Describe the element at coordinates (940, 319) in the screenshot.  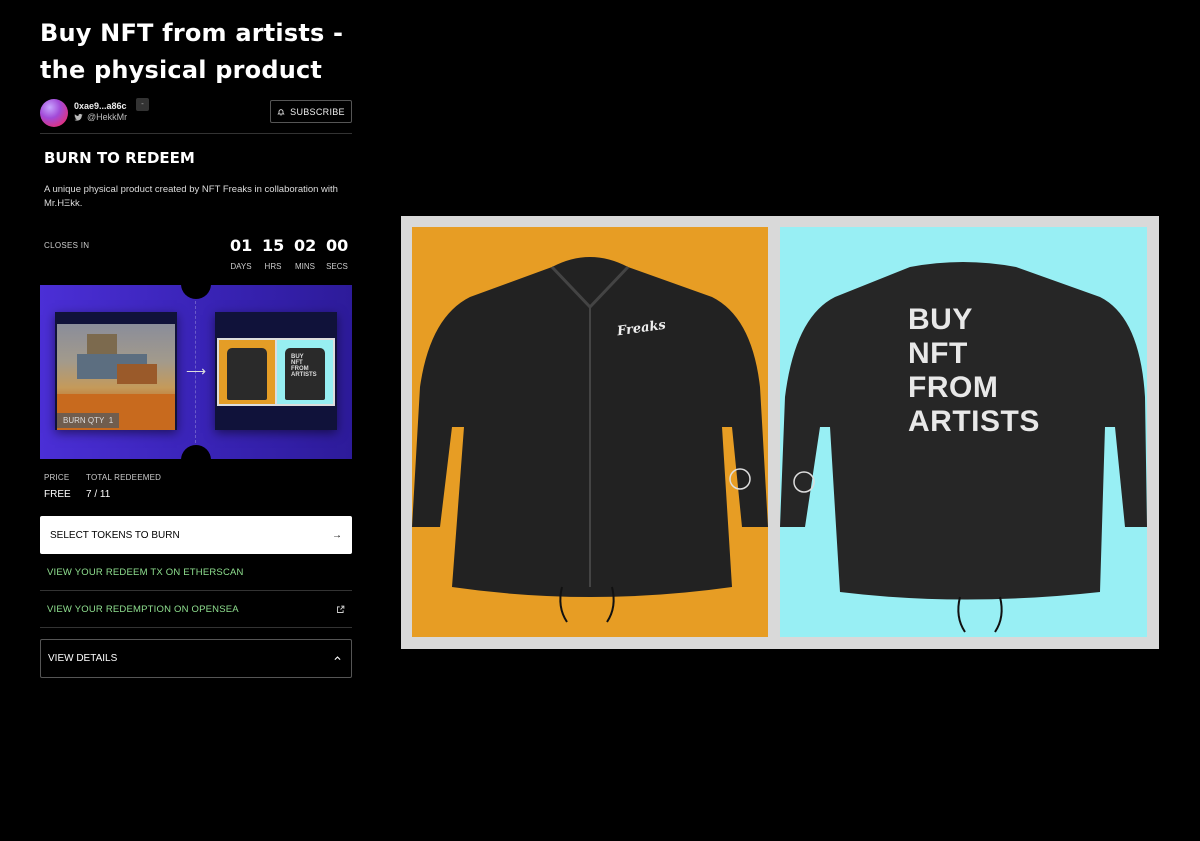
I see `jacket-text-line: BUY` at that location.